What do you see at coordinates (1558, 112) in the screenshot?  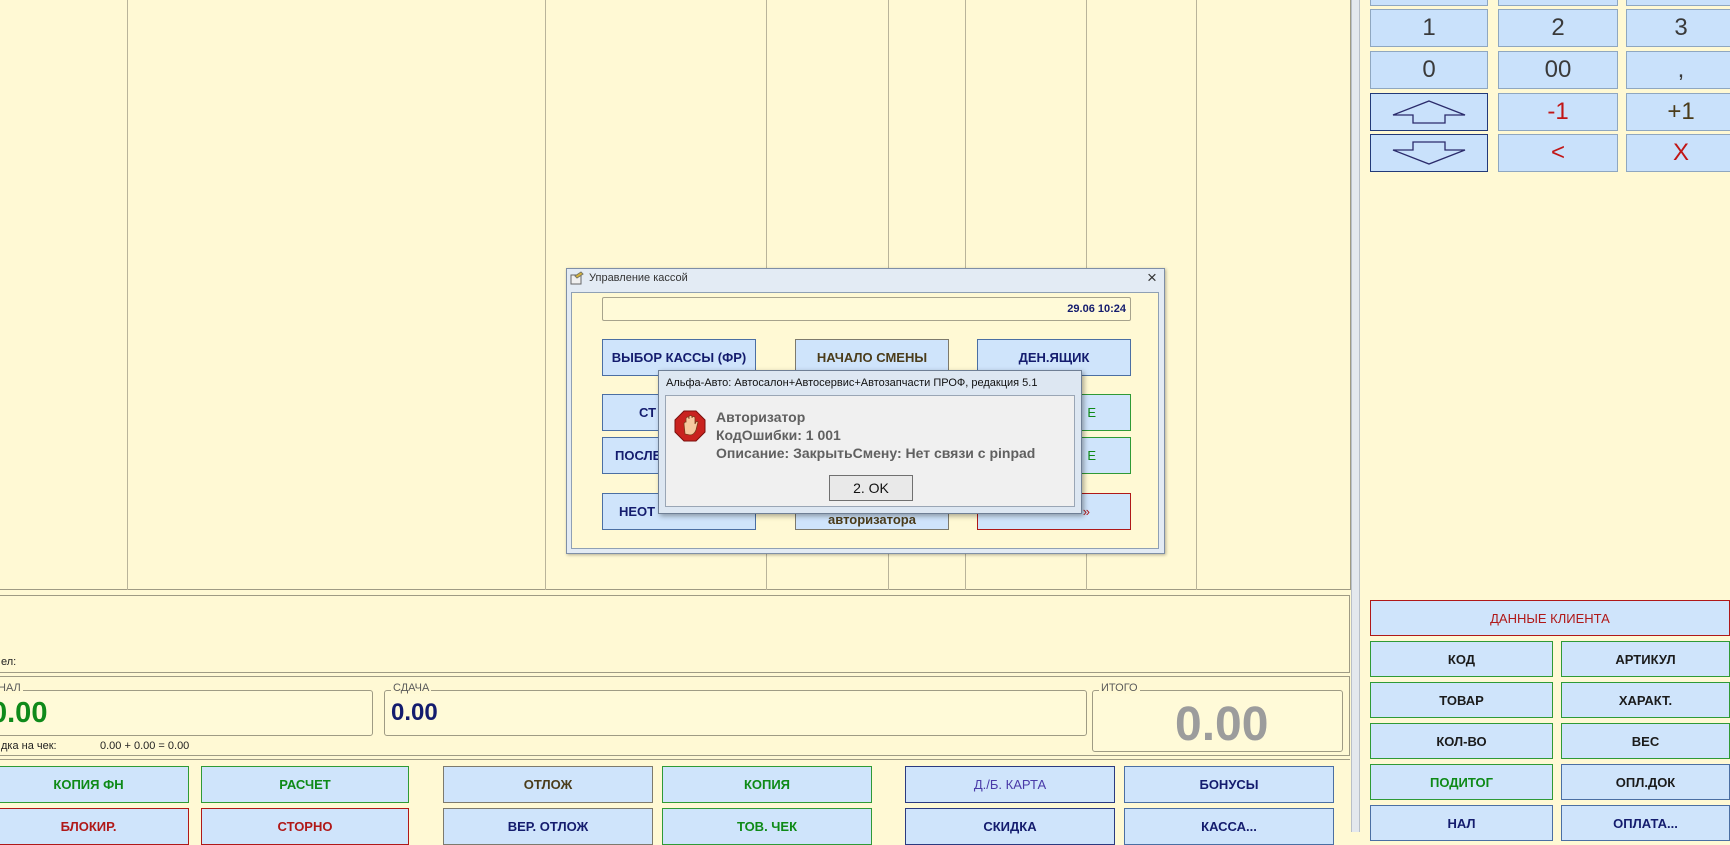 I see `keypad-minus-one: -1` at bounding box center [1558, 112].